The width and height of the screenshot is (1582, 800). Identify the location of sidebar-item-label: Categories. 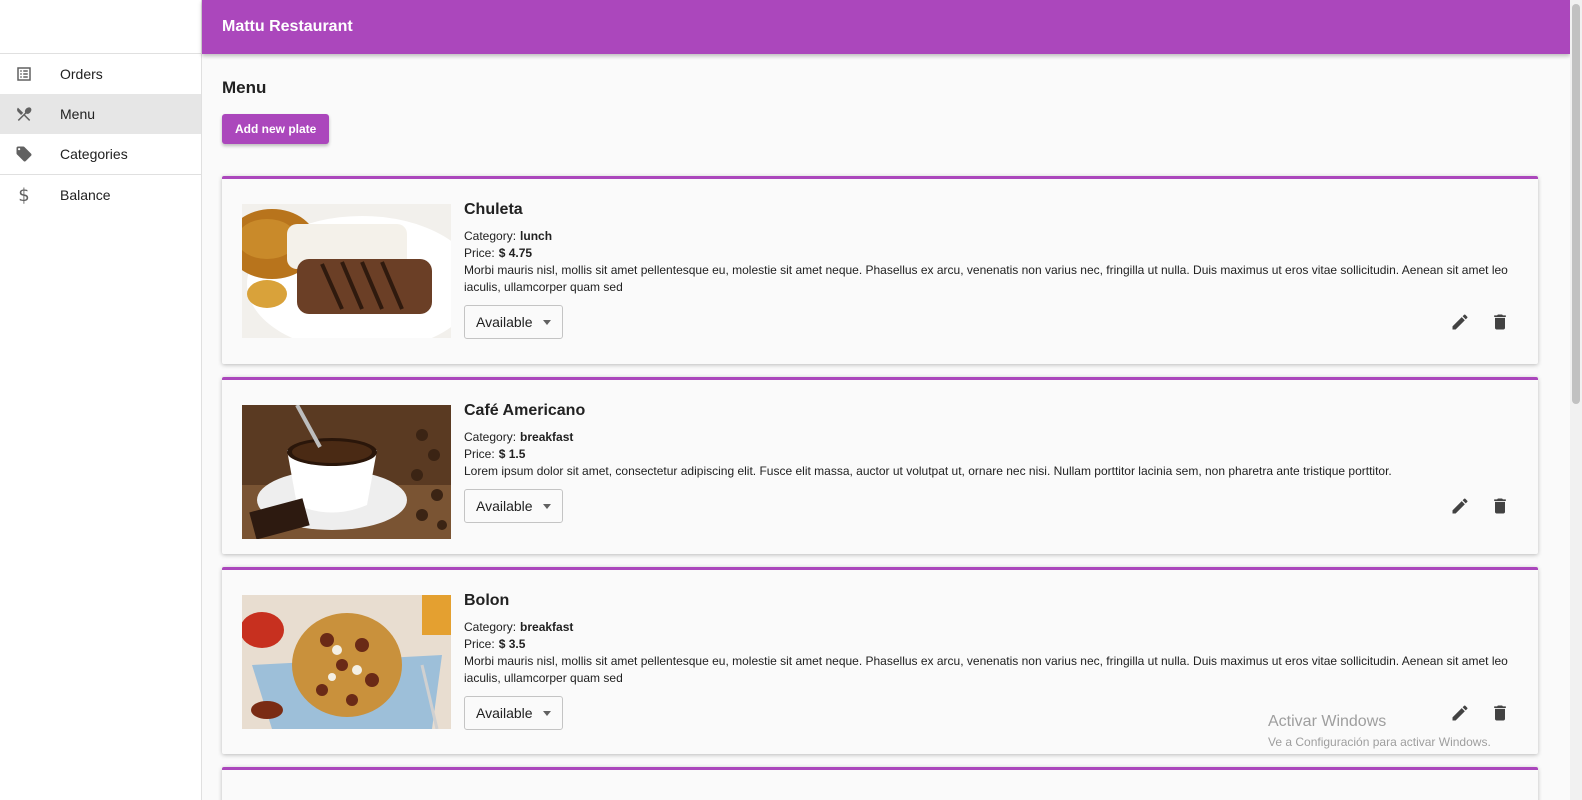
(94, 154).